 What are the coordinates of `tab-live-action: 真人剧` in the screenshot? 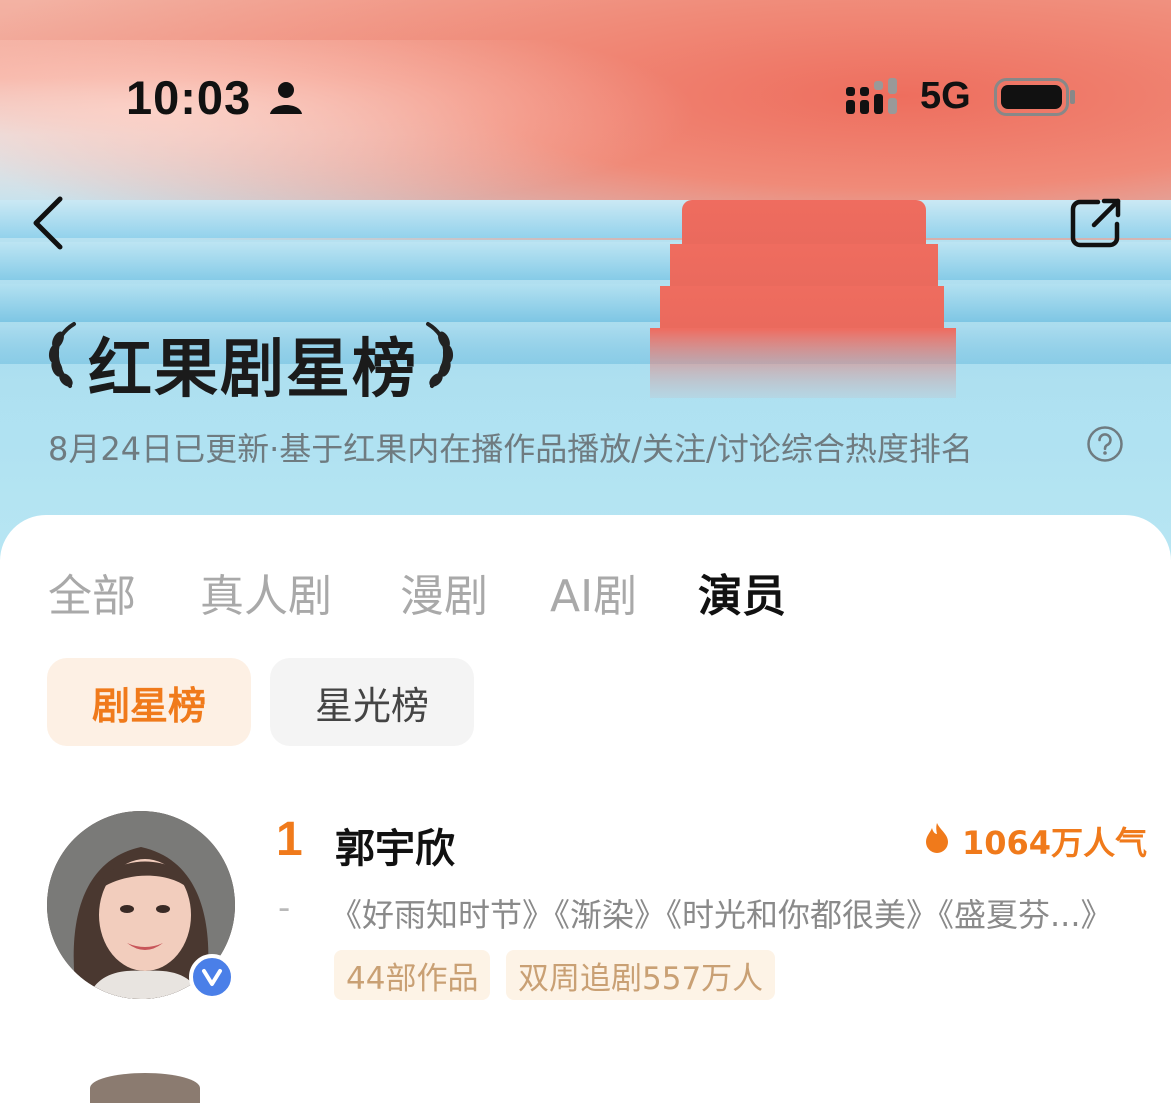 It's located at (266, 592).